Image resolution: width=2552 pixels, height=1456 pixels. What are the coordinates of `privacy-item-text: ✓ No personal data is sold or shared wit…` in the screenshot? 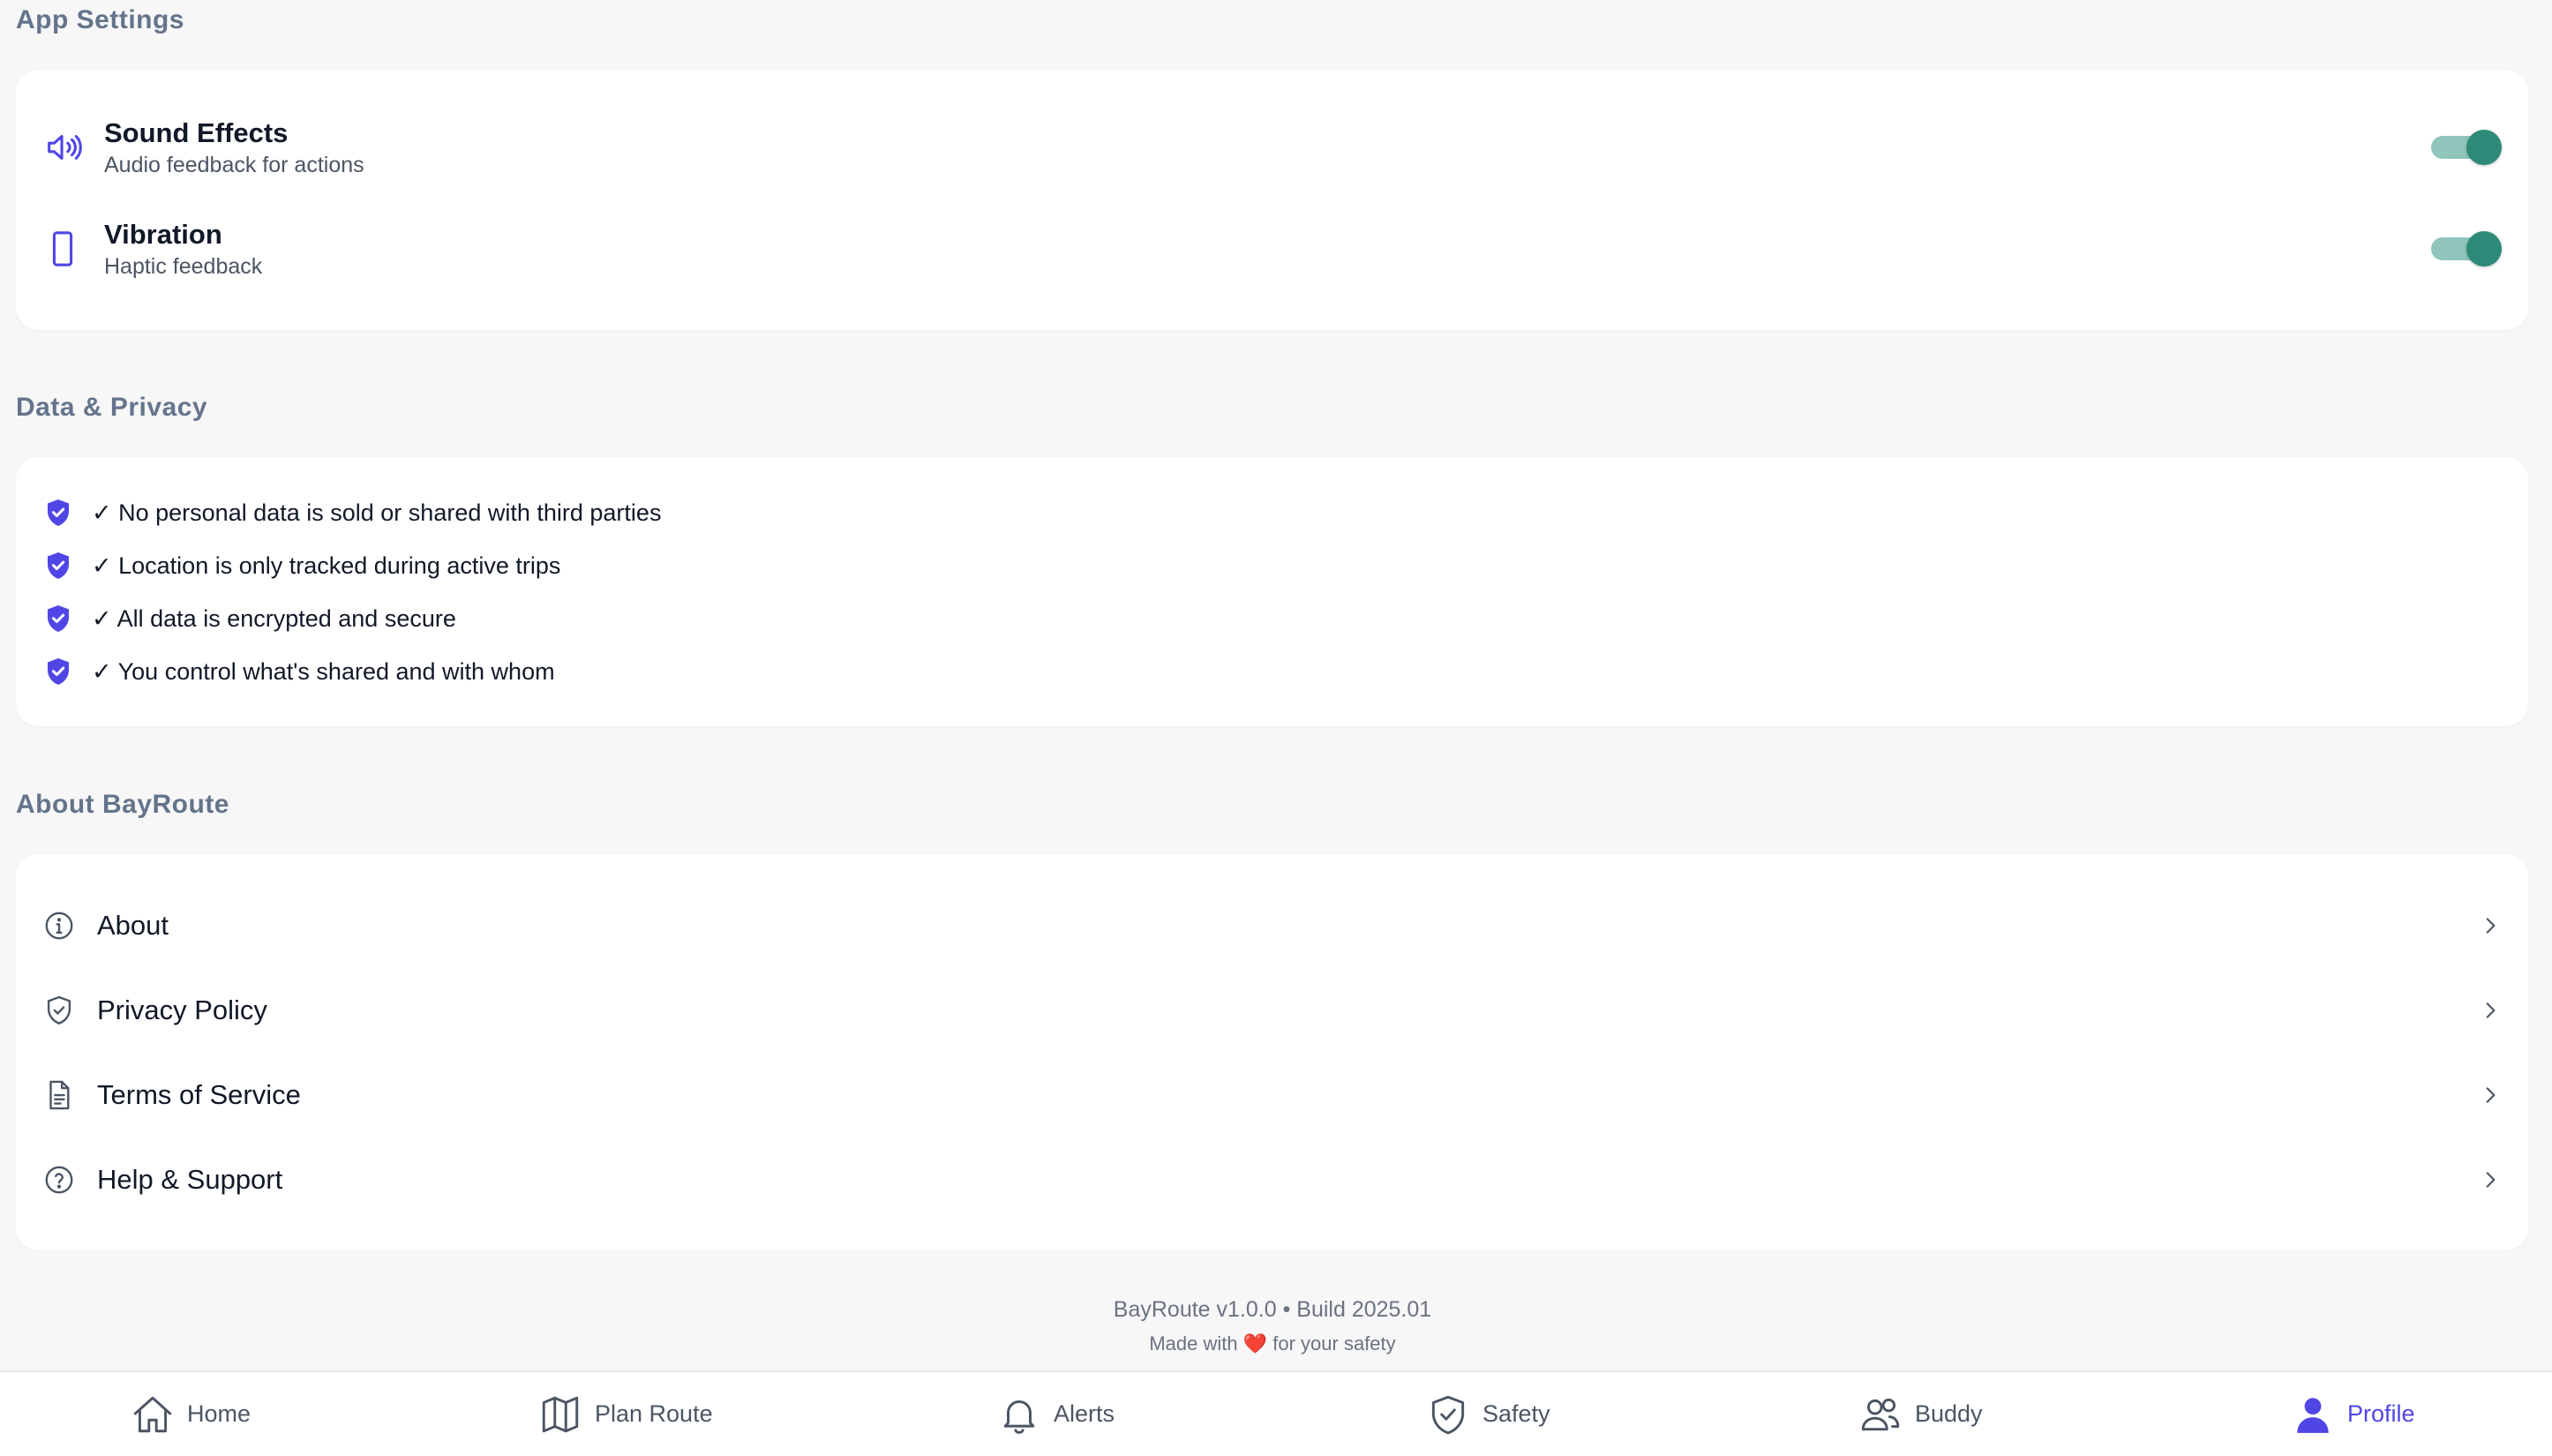 It's located at (377, 512).